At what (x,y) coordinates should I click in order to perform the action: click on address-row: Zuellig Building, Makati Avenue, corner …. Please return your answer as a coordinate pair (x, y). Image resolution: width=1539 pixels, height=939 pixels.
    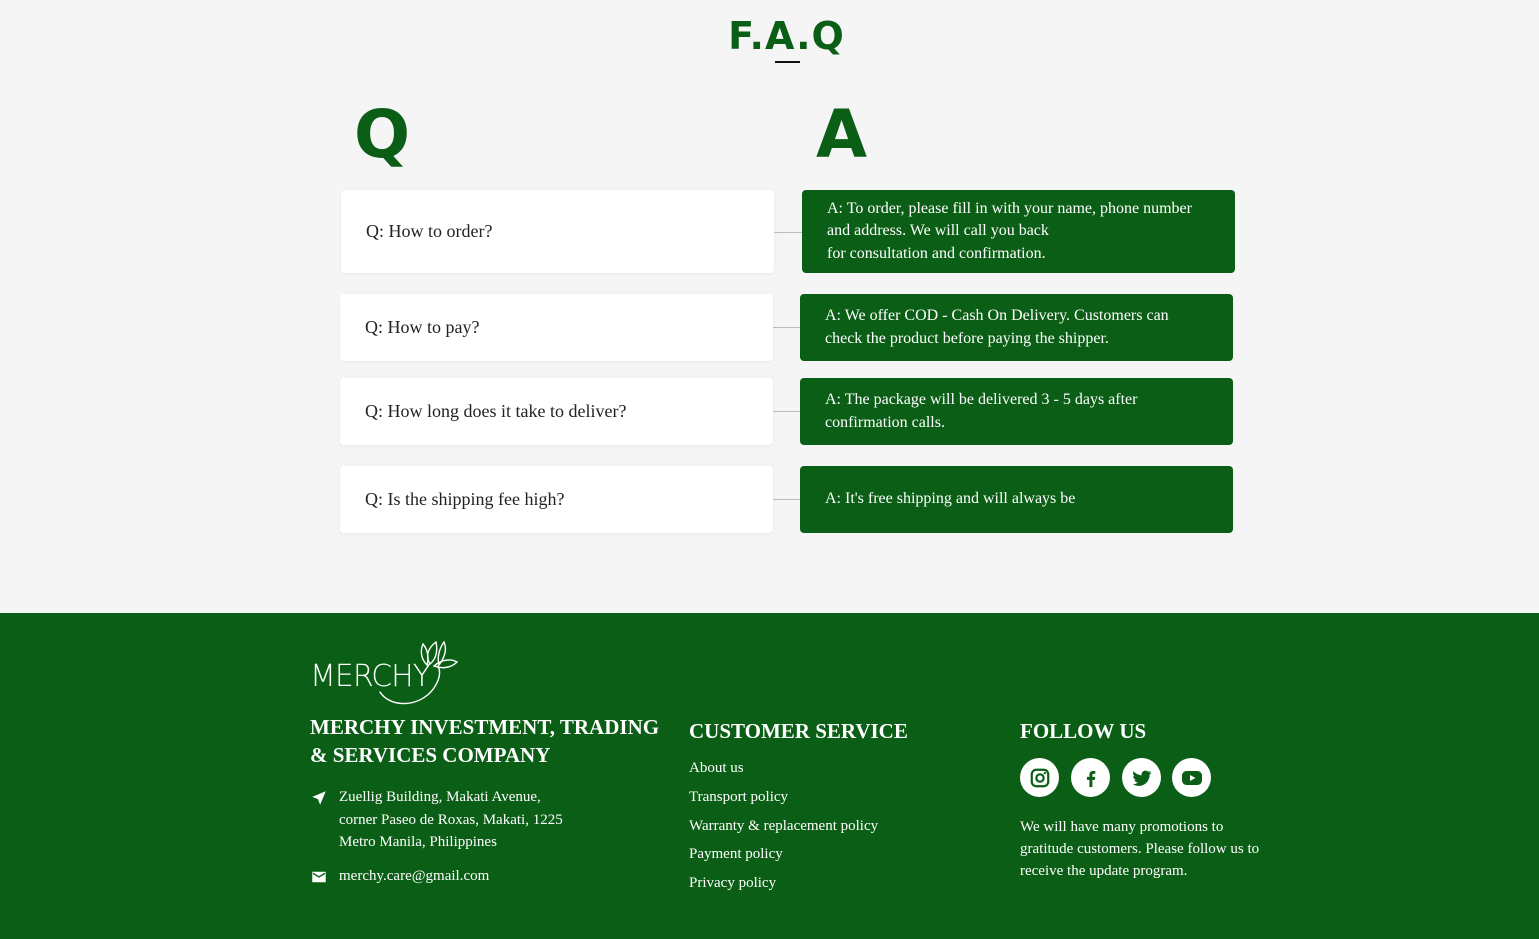
    Looking at the image, I should click on (436, 820).